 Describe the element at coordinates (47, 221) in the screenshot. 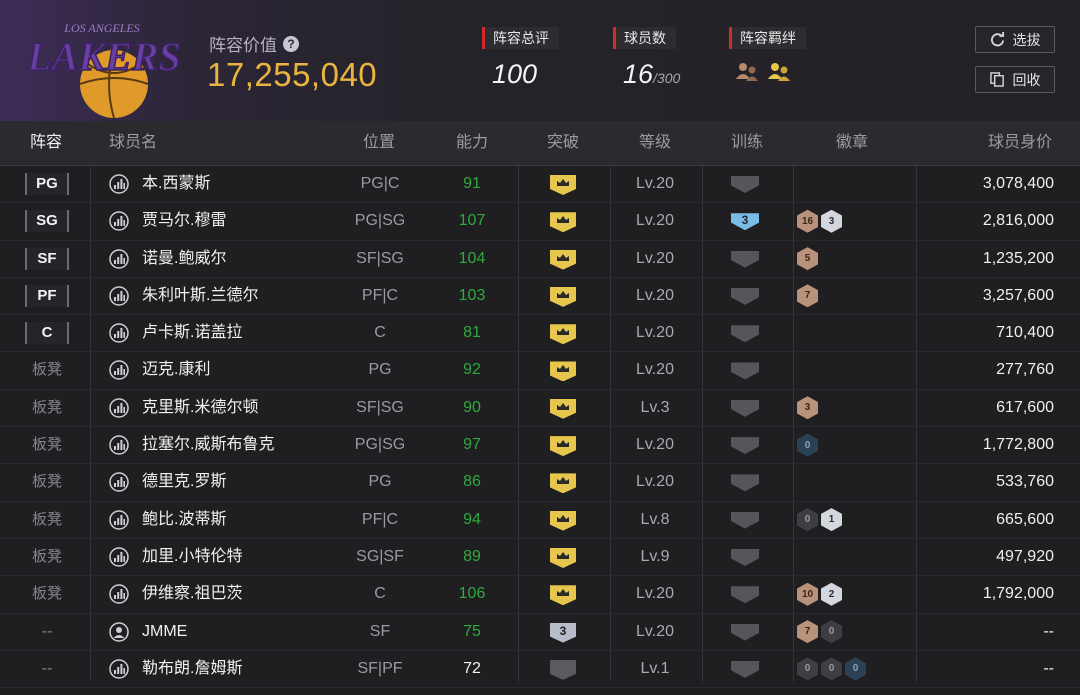

I see `lineup-slot: SG` at that location.